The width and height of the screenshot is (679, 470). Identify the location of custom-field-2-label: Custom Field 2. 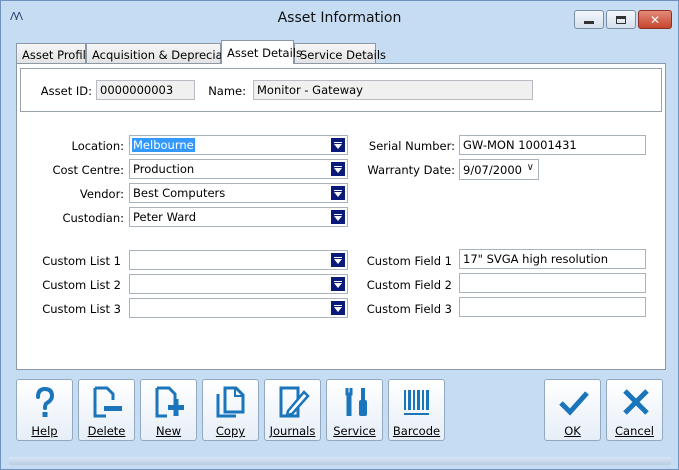
(409, 285).